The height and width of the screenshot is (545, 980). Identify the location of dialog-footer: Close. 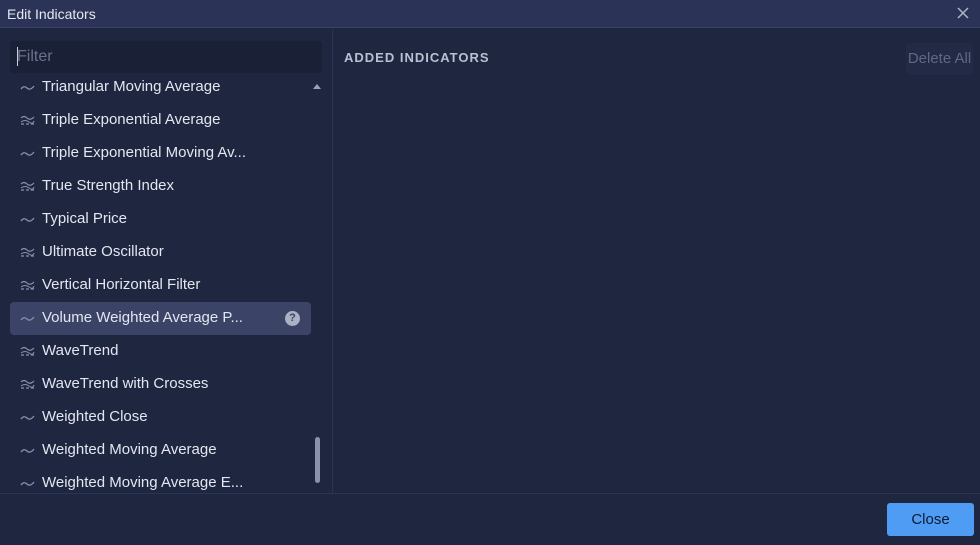
(490, 519).